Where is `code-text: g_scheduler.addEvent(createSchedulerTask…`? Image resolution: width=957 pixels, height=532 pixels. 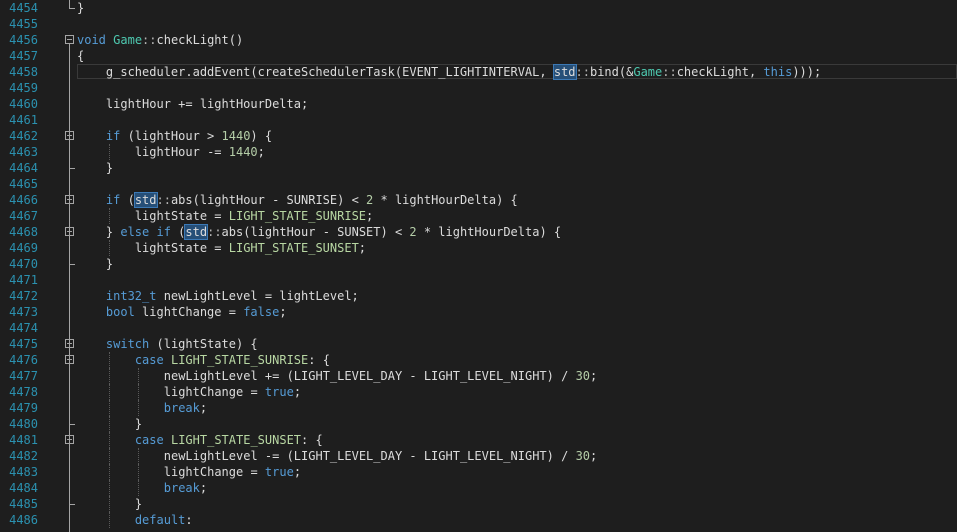 code-text: g_scheduler.addEvent(createSchedulerTask… is located at coordinates (463, 72).